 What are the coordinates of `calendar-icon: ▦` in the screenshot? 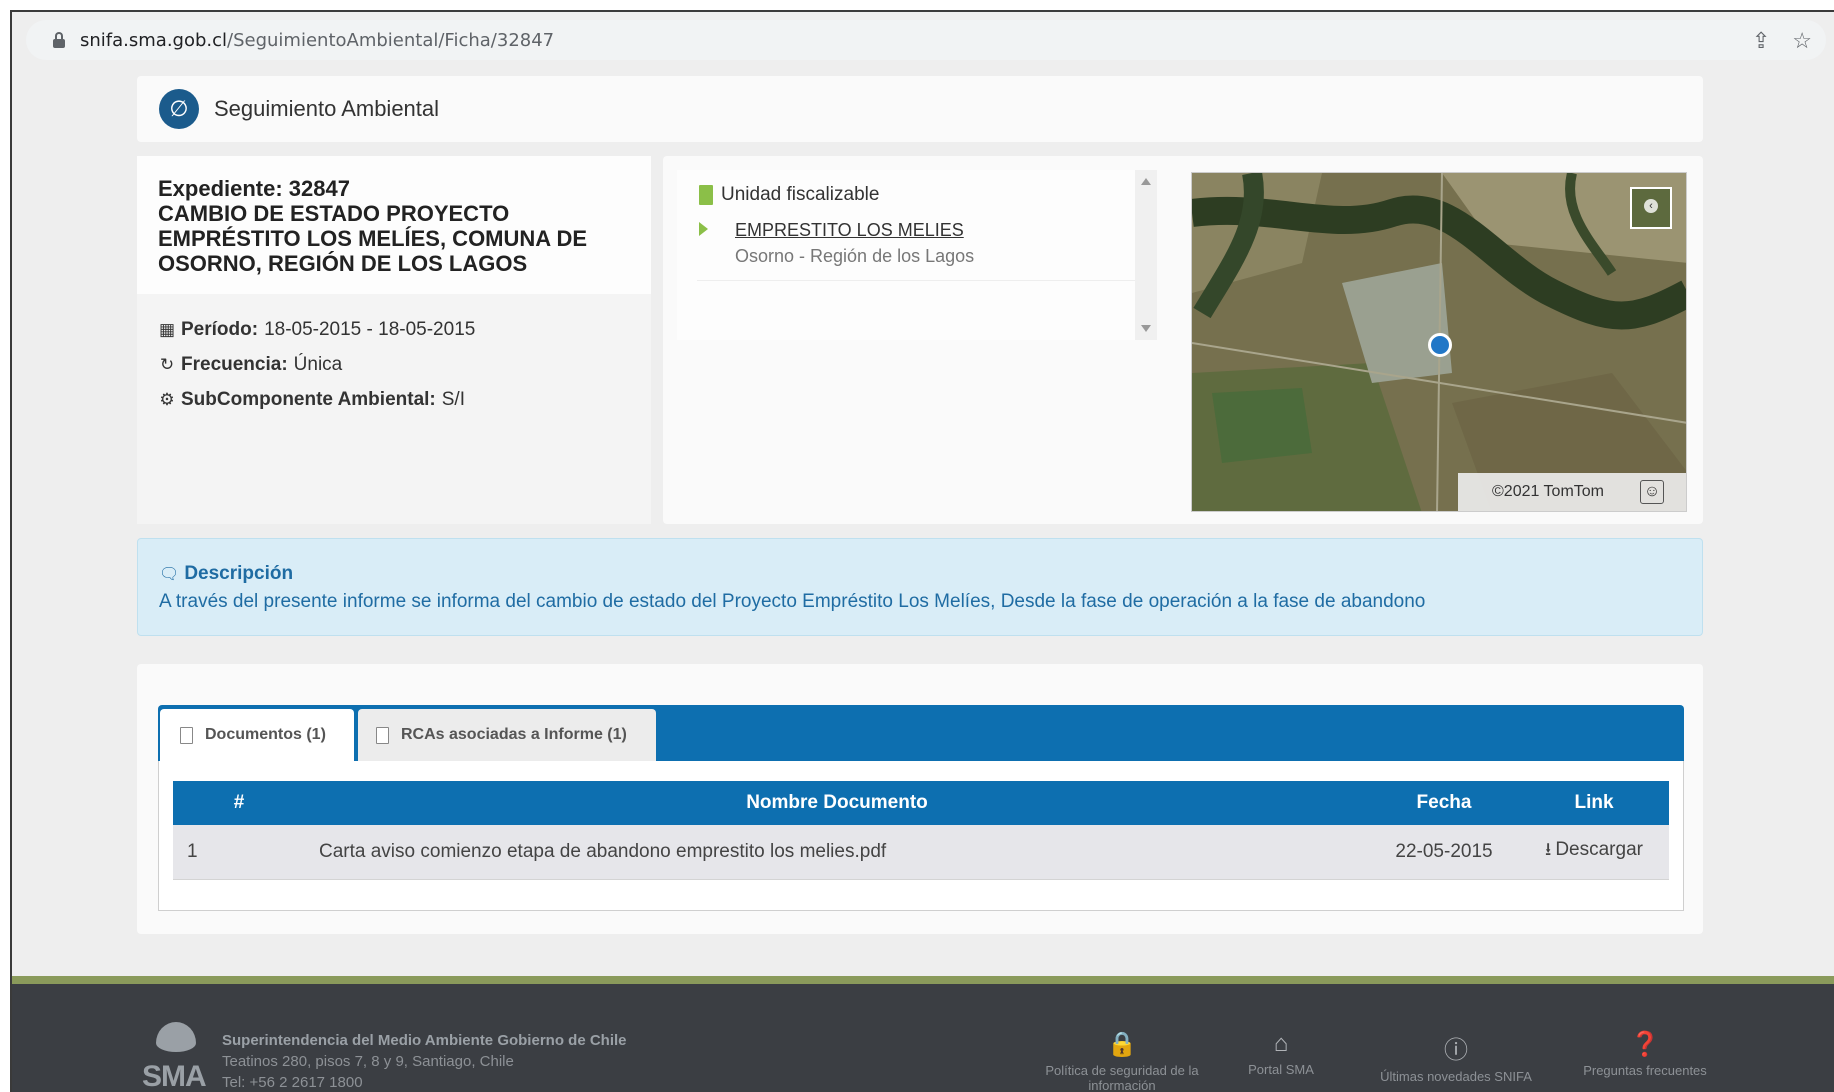 It's located at (167, 329).